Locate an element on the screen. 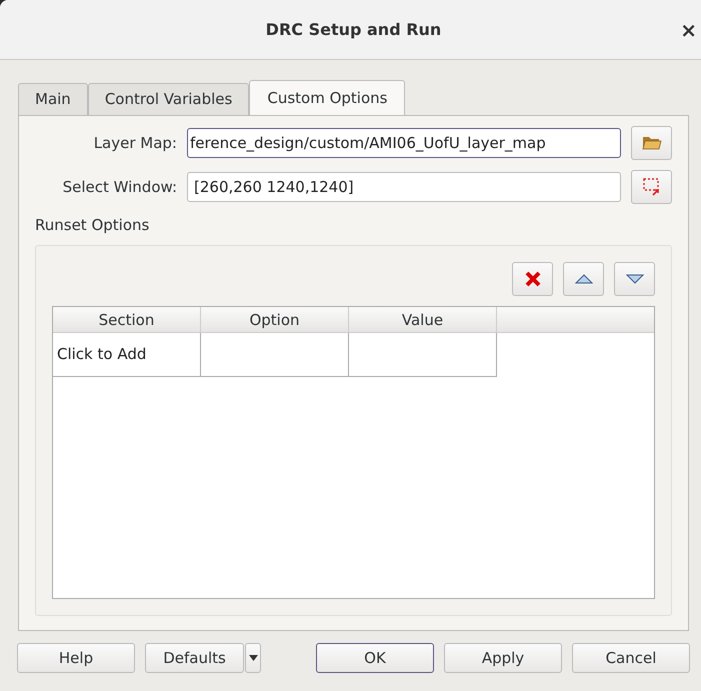 Image resolution: width=701 pixels, height=691 pixels. folder-icon is located at coordinates (652, 143).